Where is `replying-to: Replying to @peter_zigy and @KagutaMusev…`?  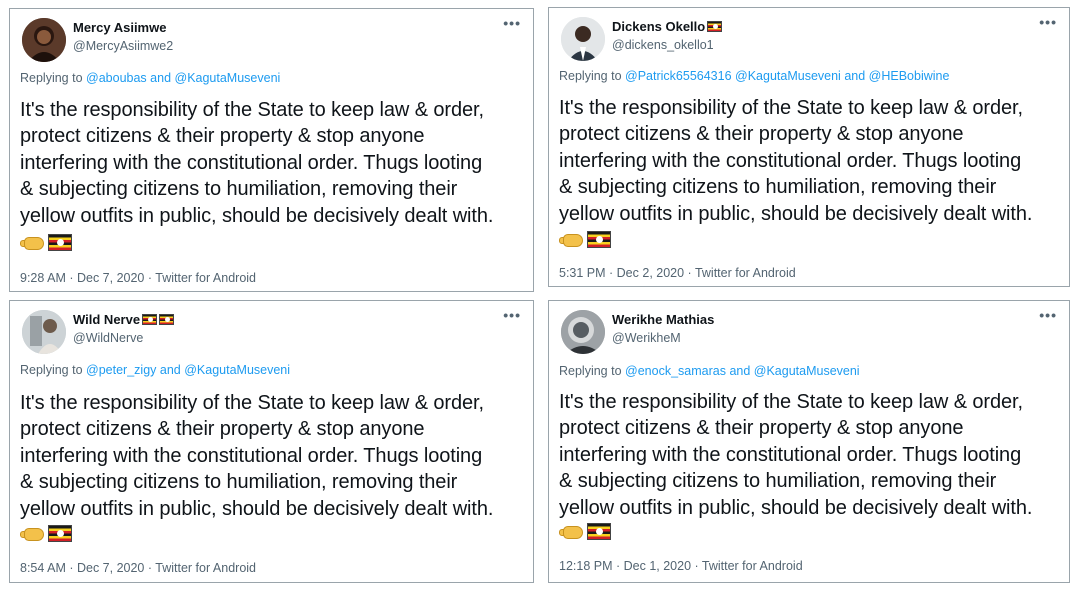 replying-to: Replying to @peter_zigy and @KagutaMusev… is located at coordinates (155, 370).